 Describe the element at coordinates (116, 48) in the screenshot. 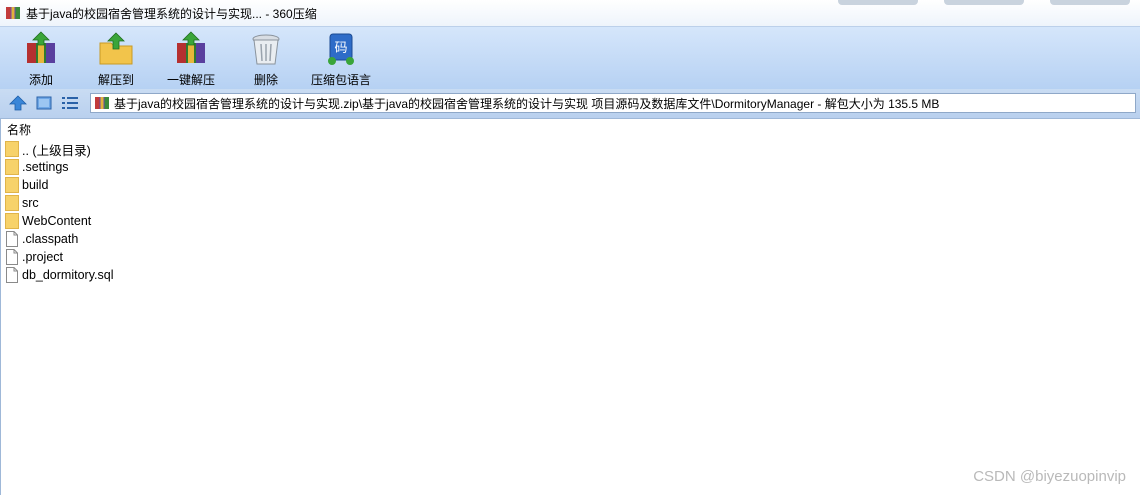

I see `extract-folder-icon` at that location.